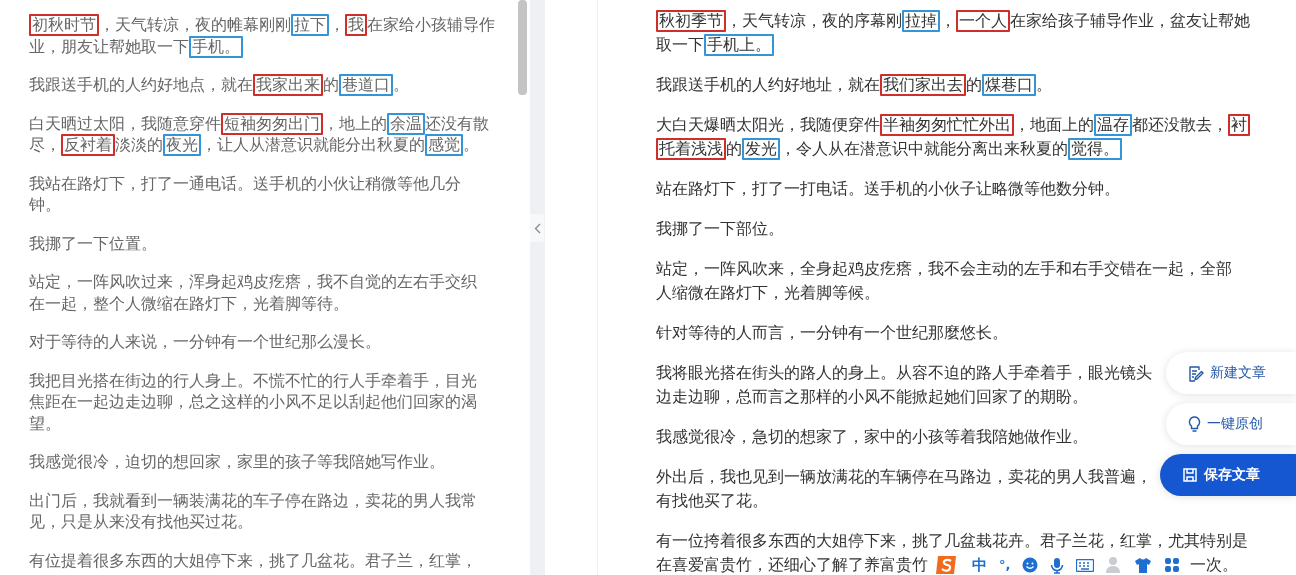 The image size is (1296, 575). I want to click on lightbulb-icon, so click(1194, 424).